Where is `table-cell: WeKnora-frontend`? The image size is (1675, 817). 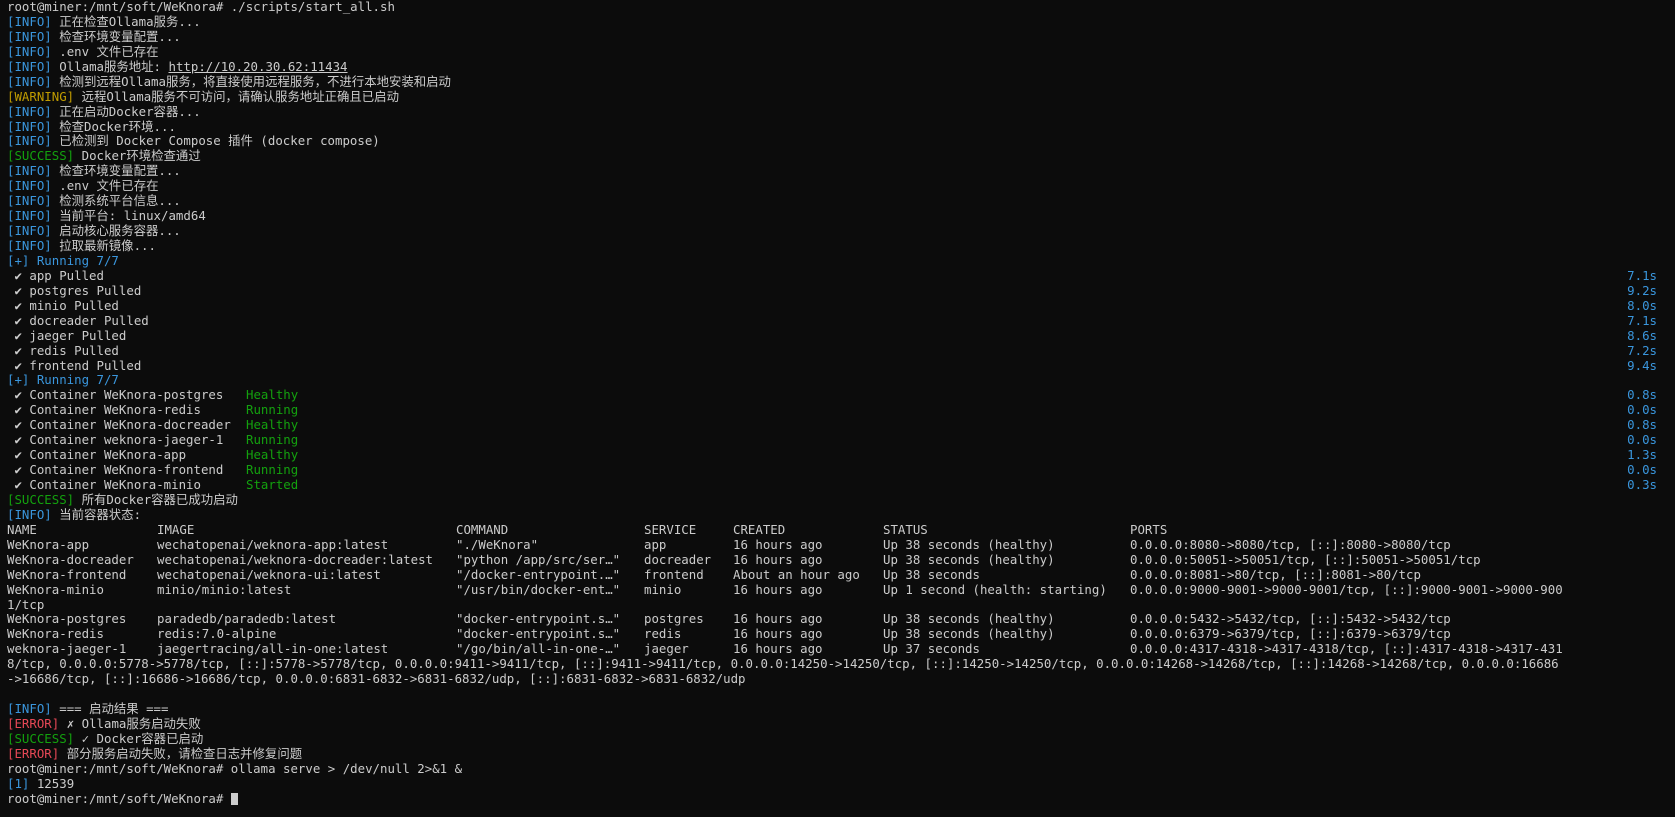
table-cell: WeKnora-frontend is located at coordinates (67, 574).